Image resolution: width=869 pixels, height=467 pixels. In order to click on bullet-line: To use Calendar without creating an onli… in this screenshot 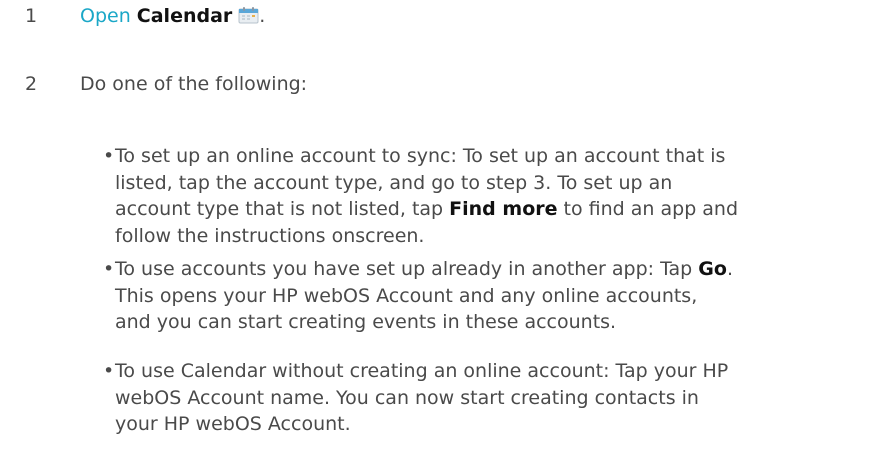, I will do `click(422, 371)`.